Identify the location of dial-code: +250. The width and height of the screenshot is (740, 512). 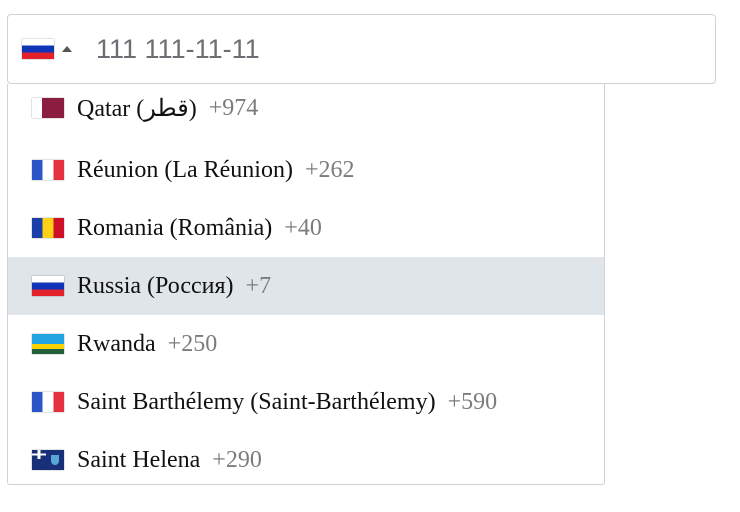
(192, 343).